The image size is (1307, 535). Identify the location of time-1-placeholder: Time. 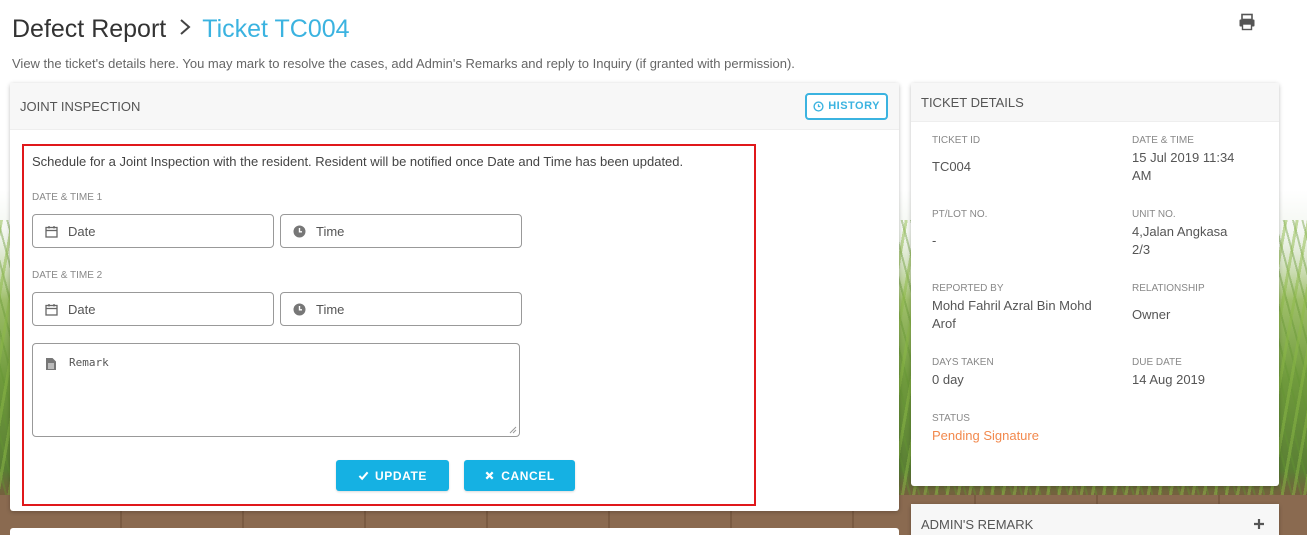
(330, 231).